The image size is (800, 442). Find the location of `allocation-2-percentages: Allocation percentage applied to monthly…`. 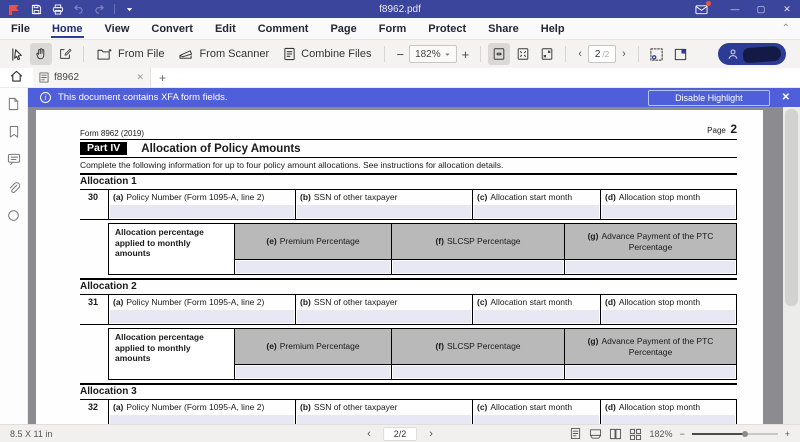

allocation-2-percentages: Allocation percentage applied to monthly… is located at coordinates (422, 354).